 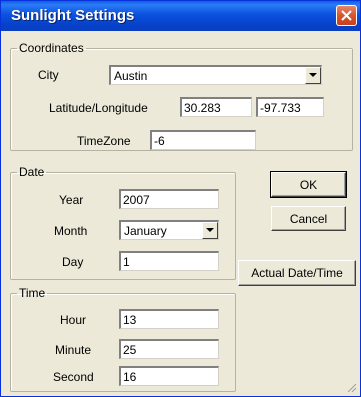 What do you see at coordinates (32, 172) in the screenshot?
I see `date-legend: Date` at bounding box center [32, 172].